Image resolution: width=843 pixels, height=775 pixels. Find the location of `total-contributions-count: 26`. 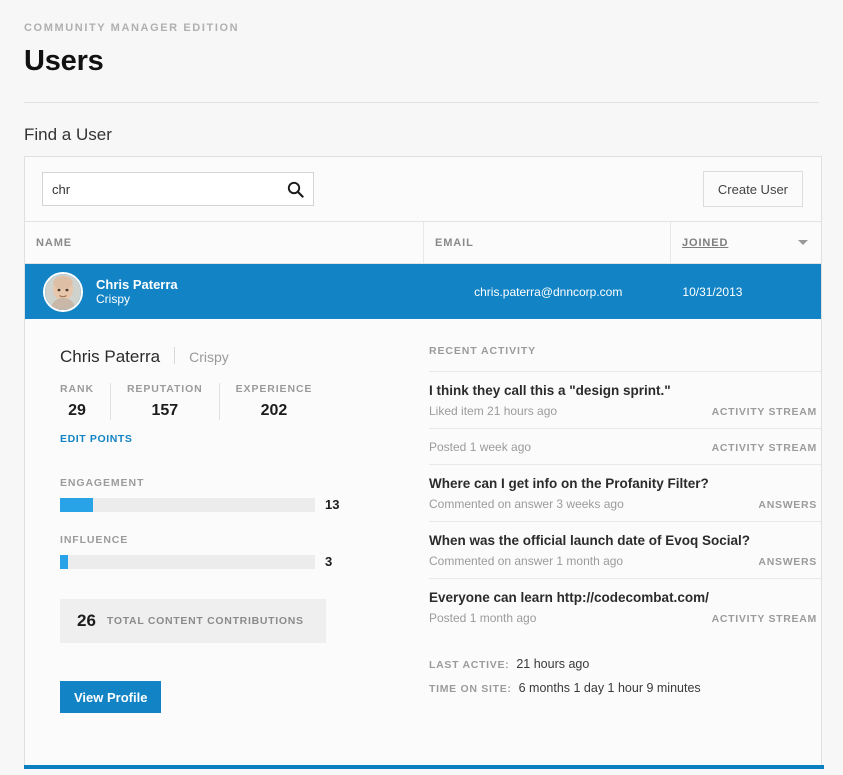

total-contributions-count: 26 is located at coordinates (86, 620).